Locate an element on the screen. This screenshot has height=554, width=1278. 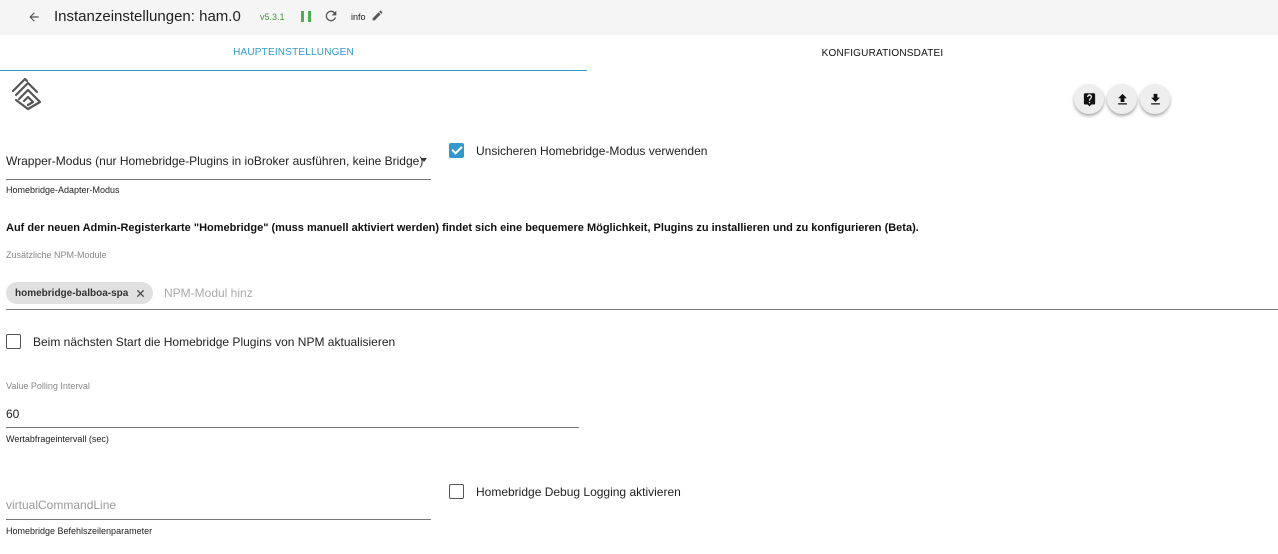
polling-interval-helper: Wertabfrageintervall (sec) is located at coordinates (57, 439).